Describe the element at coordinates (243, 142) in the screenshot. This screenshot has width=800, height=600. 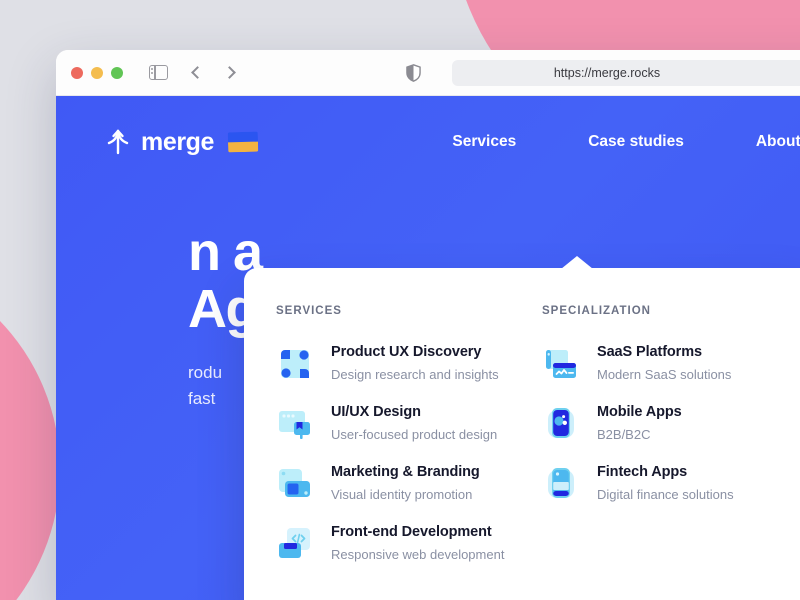
I see `ukraine-flag-icon` at that location.